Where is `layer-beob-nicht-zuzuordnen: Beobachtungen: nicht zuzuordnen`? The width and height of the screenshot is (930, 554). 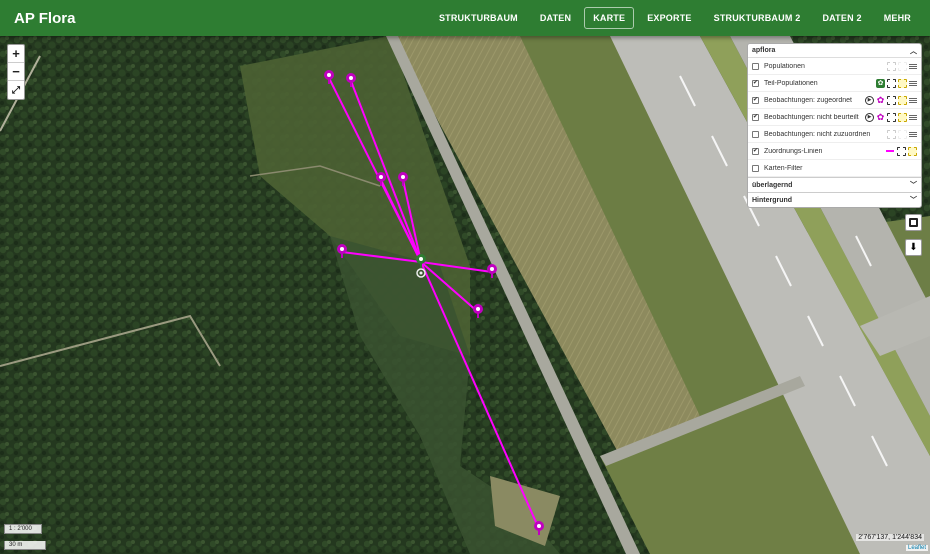 layer-beob-nicht-zuzuordnen: Beobachtungen: nicht zuzuordnen is located at coordinates (834, 134).